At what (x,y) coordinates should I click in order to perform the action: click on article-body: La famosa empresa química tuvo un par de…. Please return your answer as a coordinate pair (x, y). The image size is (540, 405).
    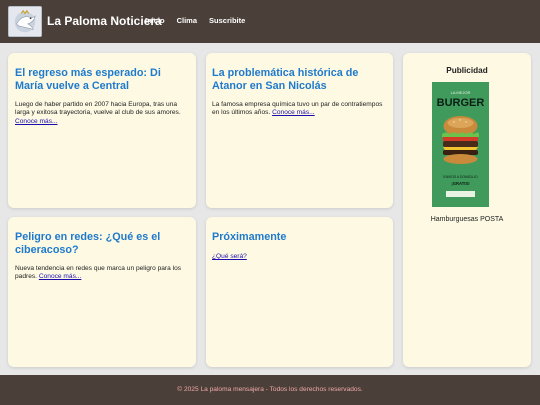
    Looking at the image, I should click on (299, 109).